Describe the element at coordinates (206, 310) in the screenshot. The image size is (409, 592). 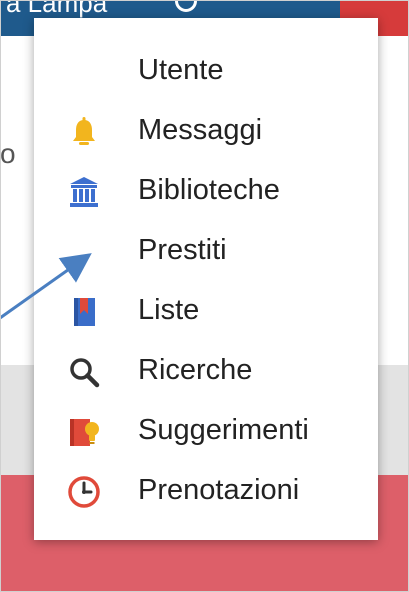
I see `menu-item-liste: Liste` at that location.